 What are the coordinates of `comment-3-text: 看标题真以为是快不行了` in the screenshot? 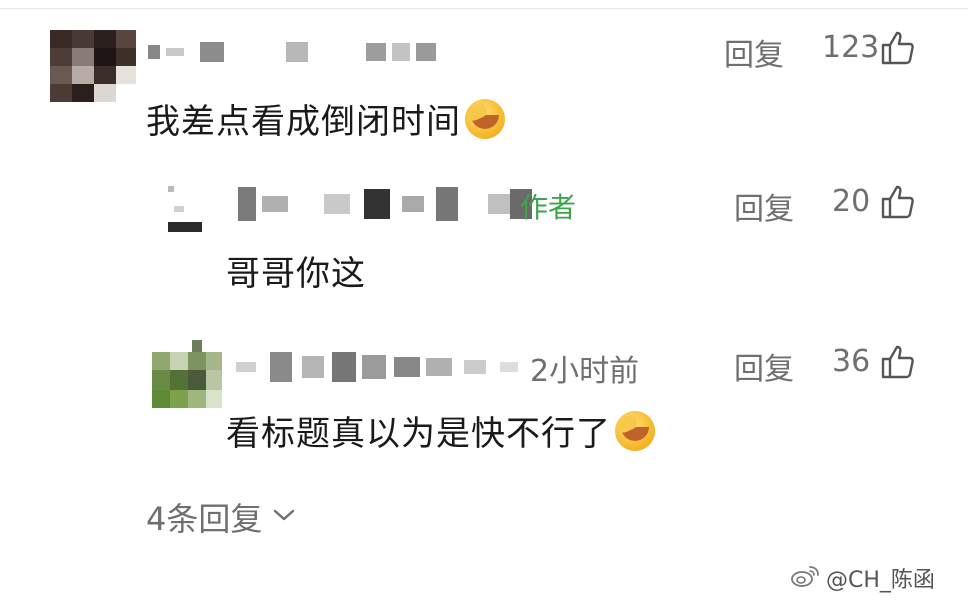 It's located at (440, 430).